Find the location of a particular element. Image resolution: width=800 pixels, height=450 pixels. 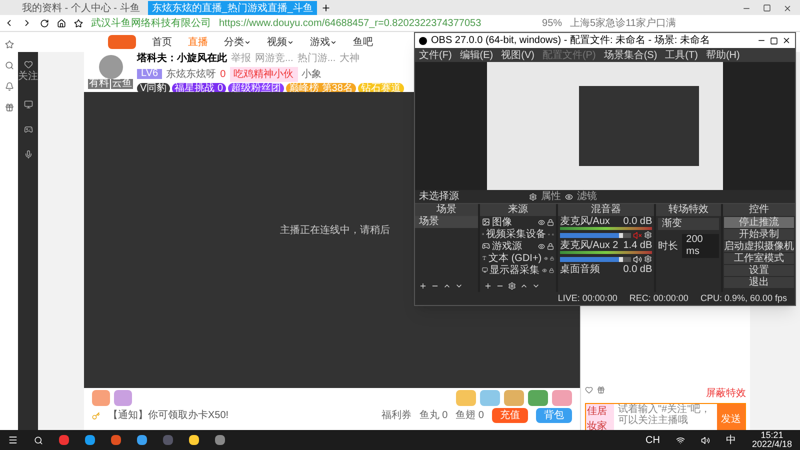

obs-logo-icon is located at coordinates (423, 40).